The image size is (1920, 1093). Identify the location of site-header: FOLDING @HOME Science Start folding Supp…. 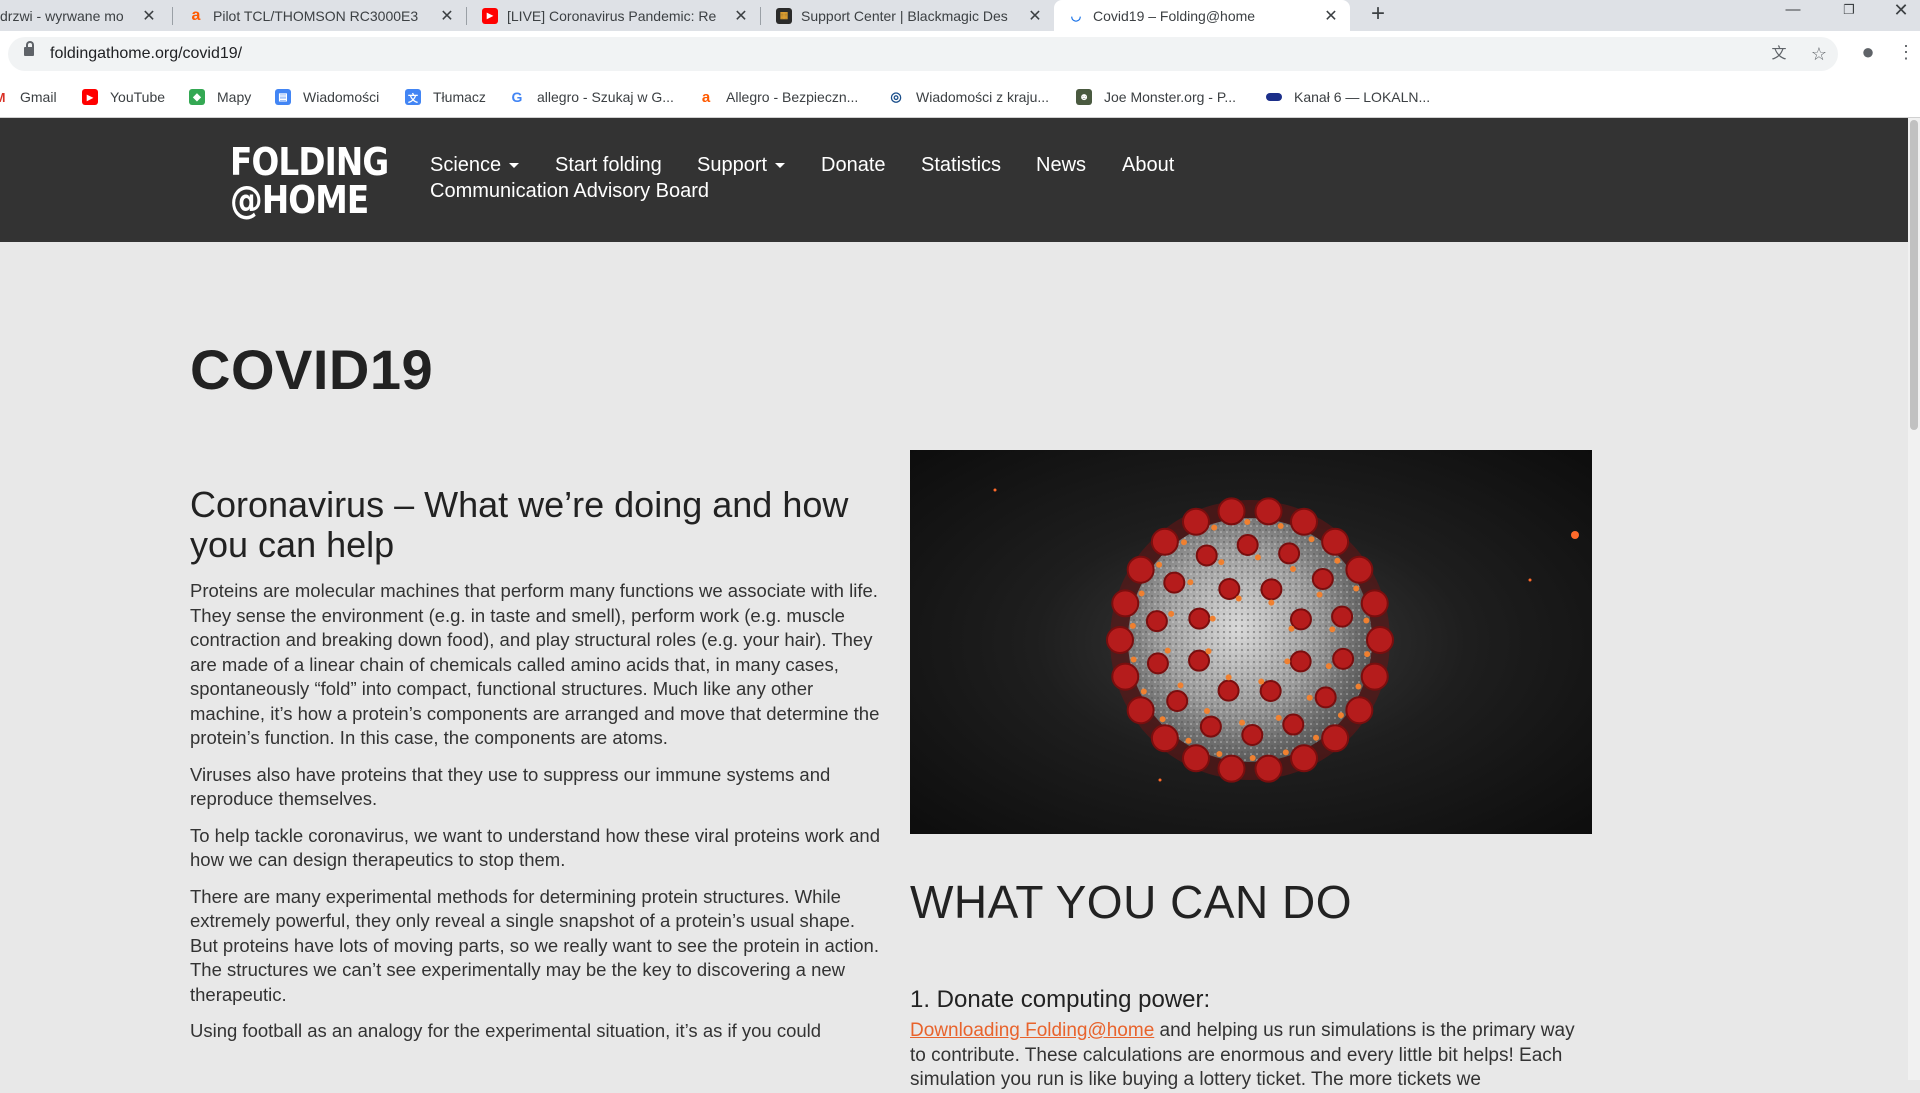
(954, 180).